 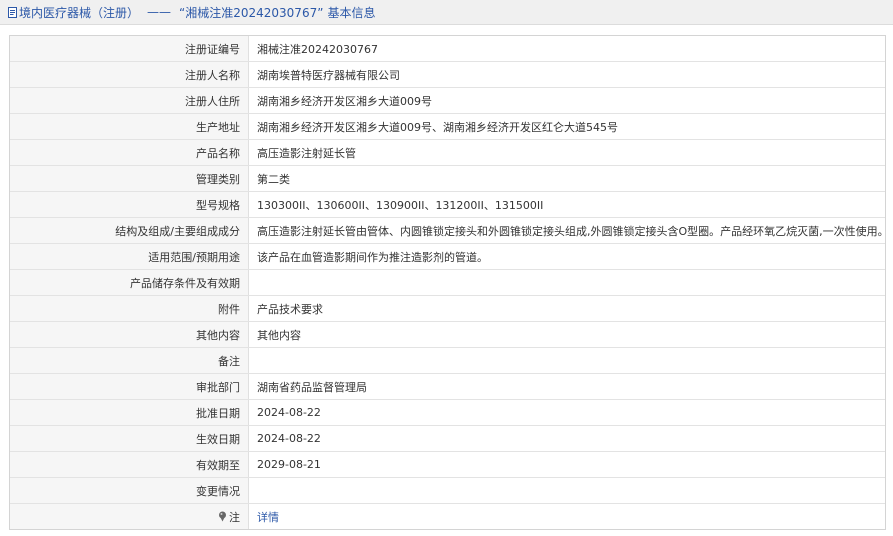 I want to click on row-label: 其他内容, so click(x=129, y=334).